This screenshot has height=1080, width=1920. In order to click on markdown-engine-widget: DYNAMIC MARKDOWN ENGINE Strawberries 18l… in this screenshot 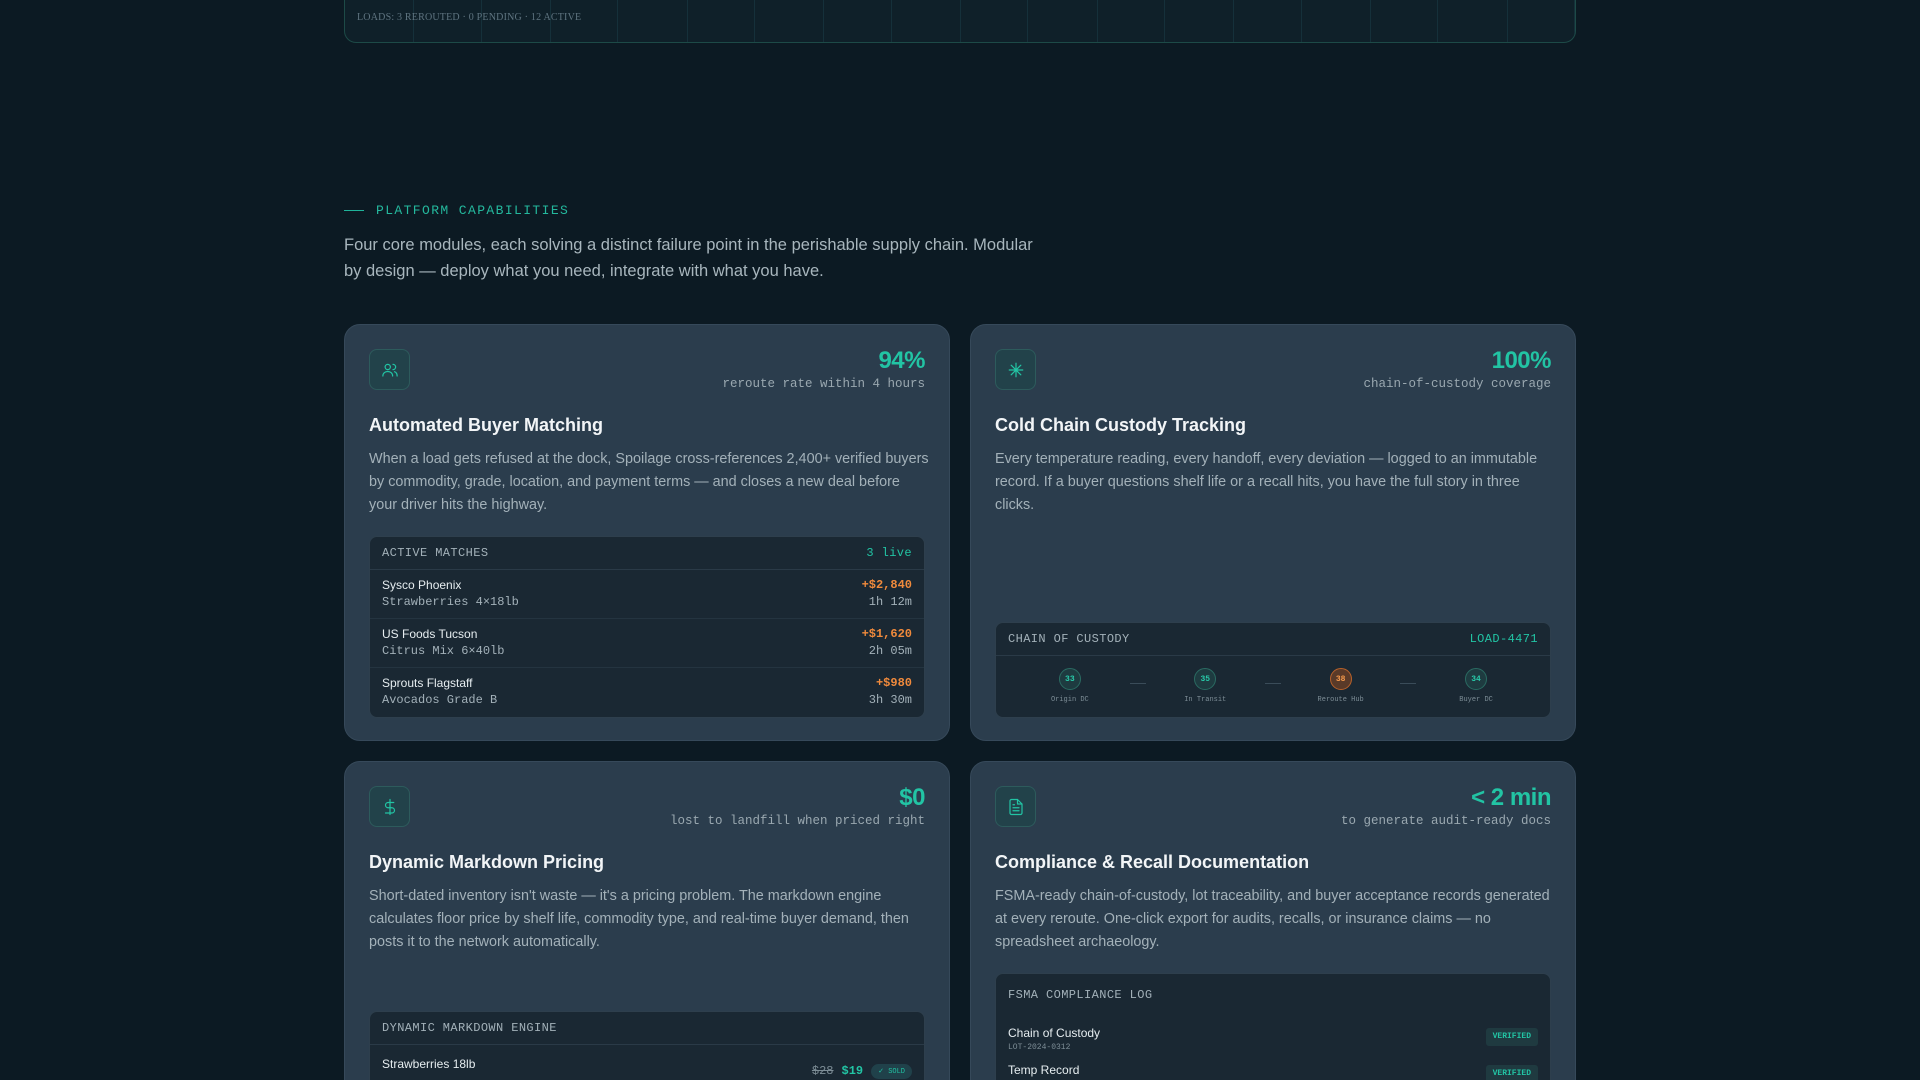, I will do `click(647, 1045)`.